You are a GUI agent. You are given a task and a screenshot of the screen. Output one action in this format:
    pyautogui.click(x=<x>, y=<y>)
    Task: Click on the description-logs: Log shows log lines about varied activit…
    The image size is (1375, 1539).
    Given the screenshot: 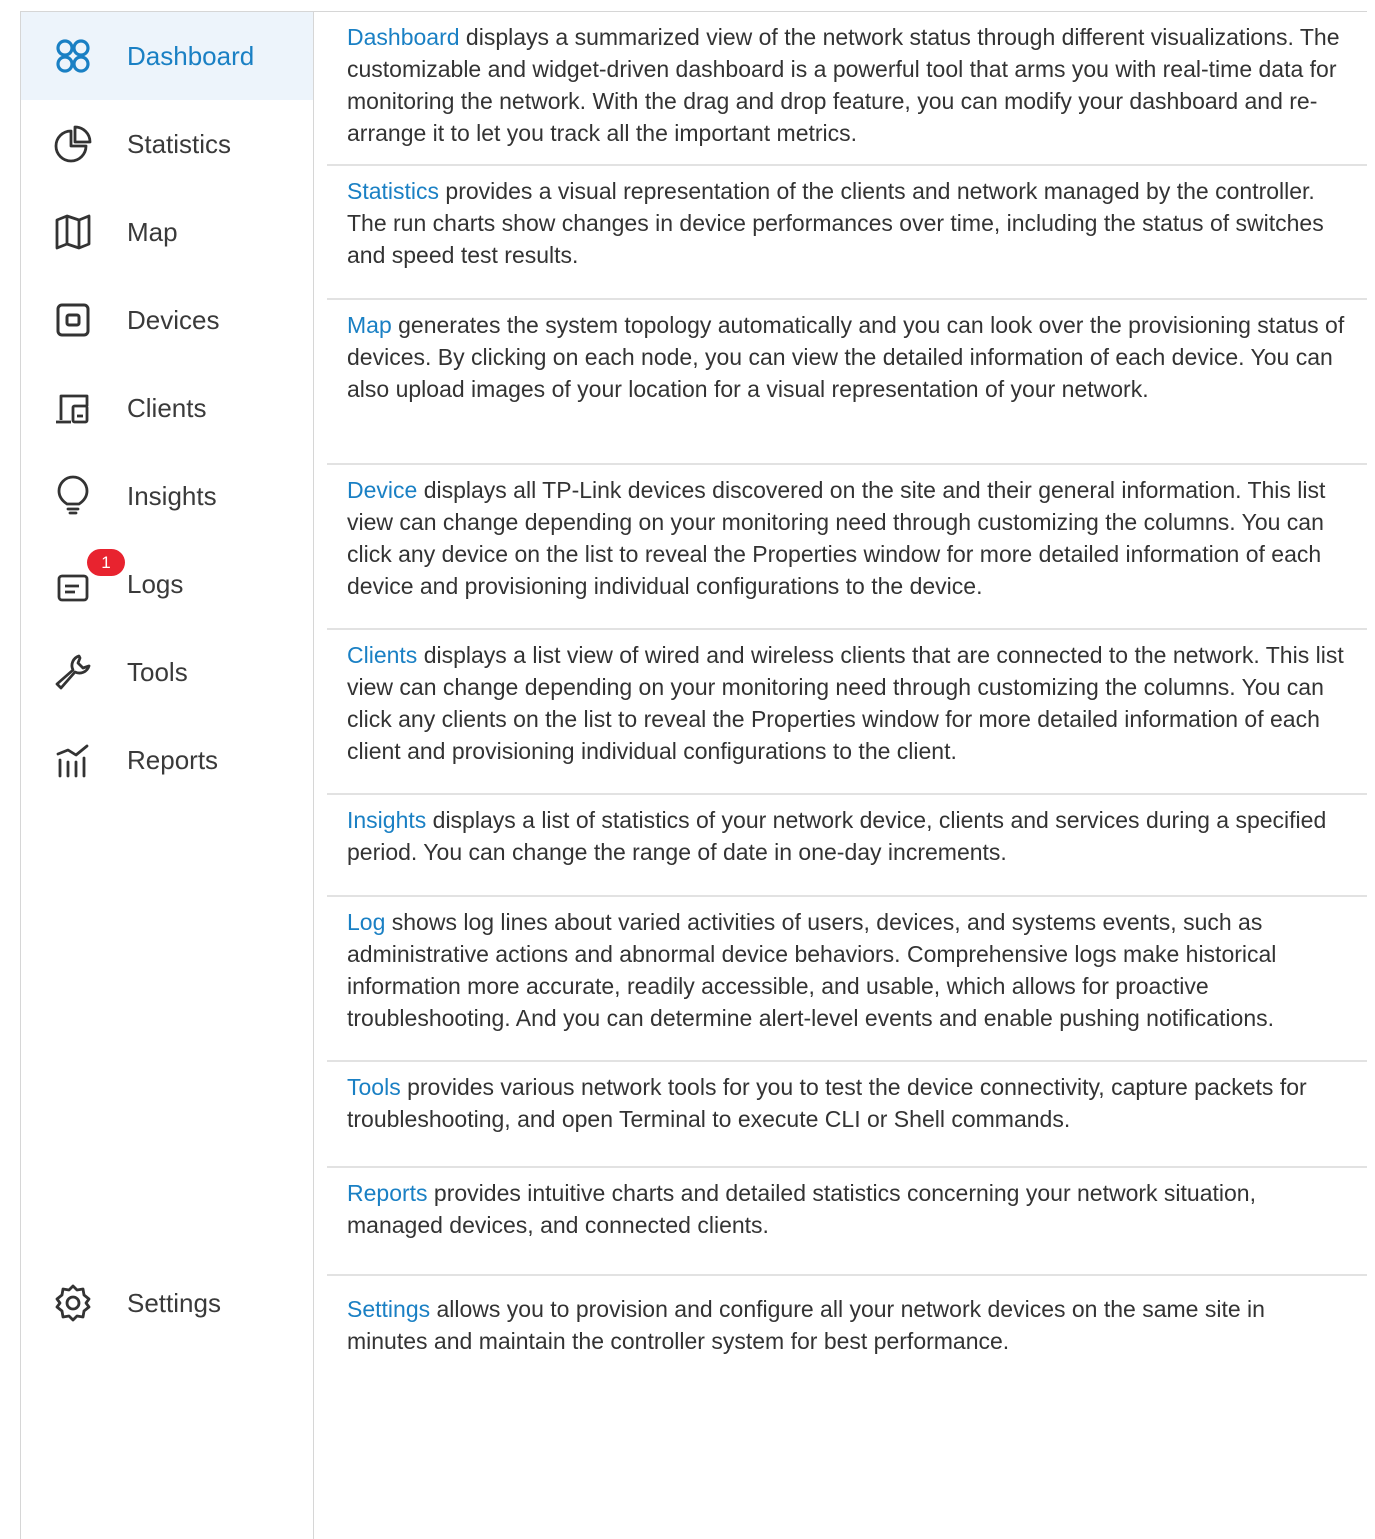 What is the action you would take?
    pyautogui.click(x=847, y=979)
    